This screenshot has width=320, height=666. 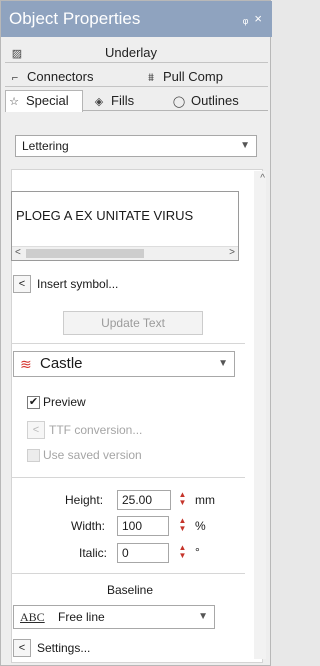 What do you see at coordinates (179, 102) in the screenshot?
I see `outlines-icon: ◯` at bounding box center [179, 102].